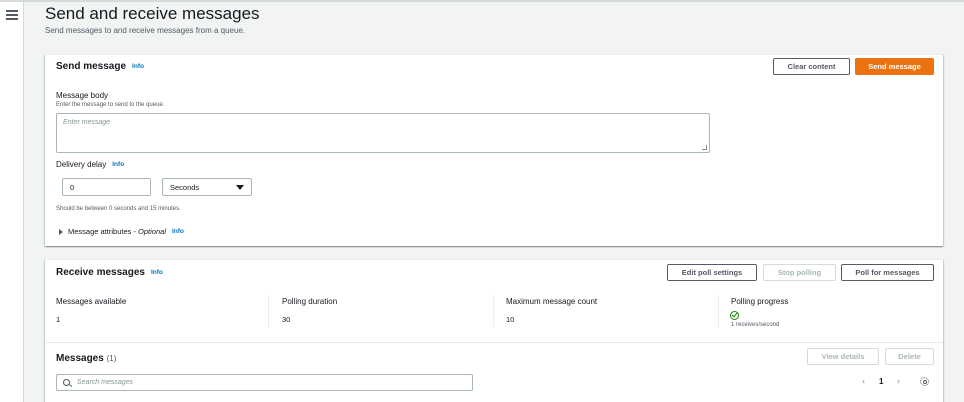 Image resolution: width=964 pixels, height=402 pixels. I want to click on clear-content-button: Clear content, so click(811, 66).